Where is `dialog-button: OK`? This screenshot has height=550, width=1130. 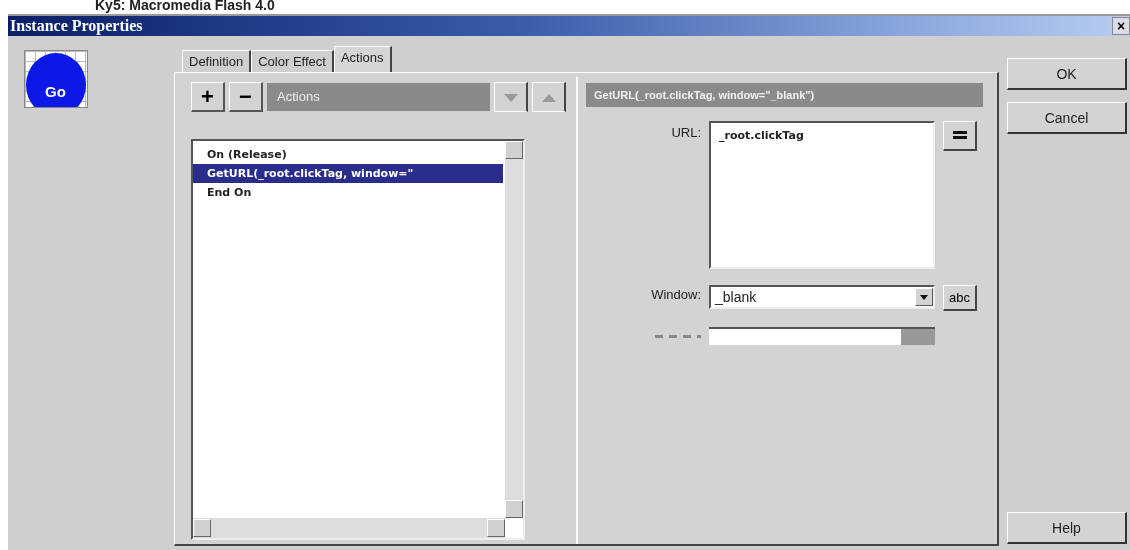
dialog-button: OK is located at coordinates (1067, 74).